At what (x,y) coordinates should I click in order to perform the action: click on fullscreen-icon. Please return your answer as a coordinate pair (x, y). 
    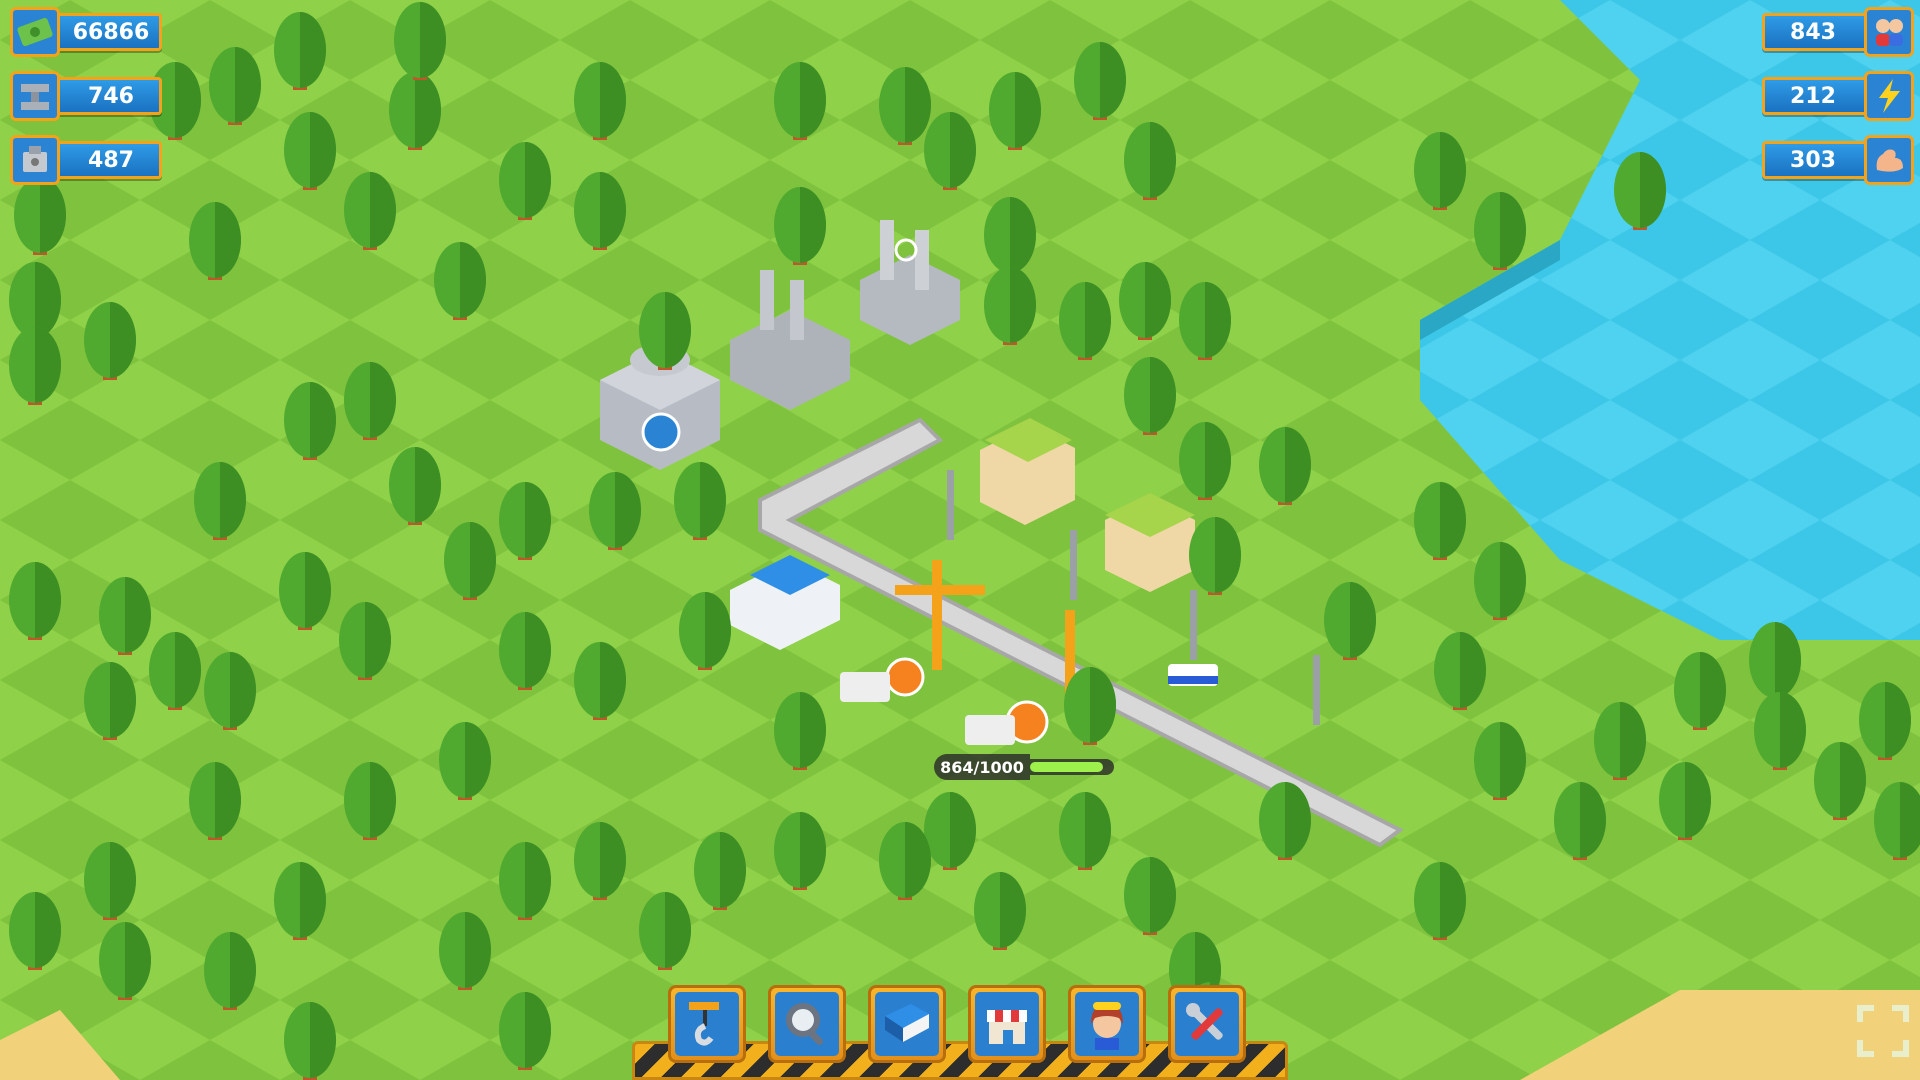
    Looking at the image, I should click on (1883, 1031).